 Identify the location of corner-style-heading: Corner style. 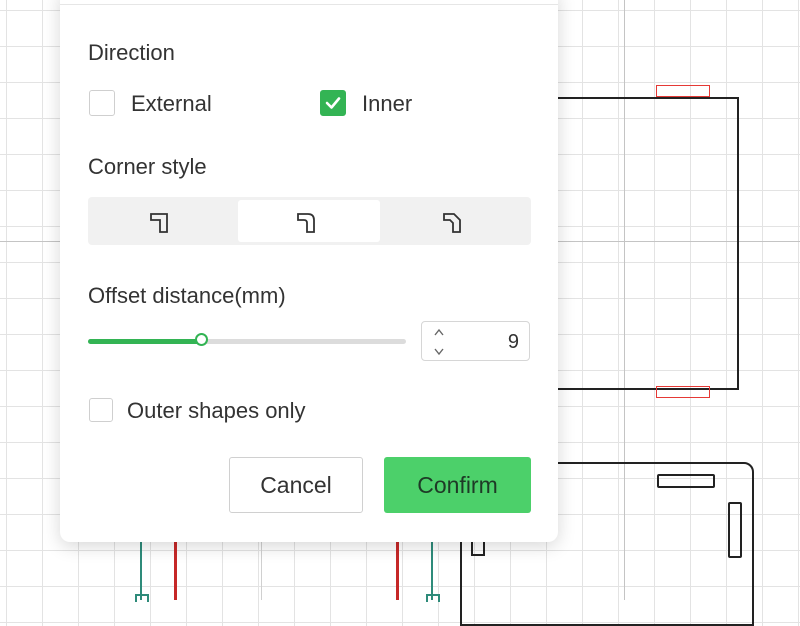
(147, 166).